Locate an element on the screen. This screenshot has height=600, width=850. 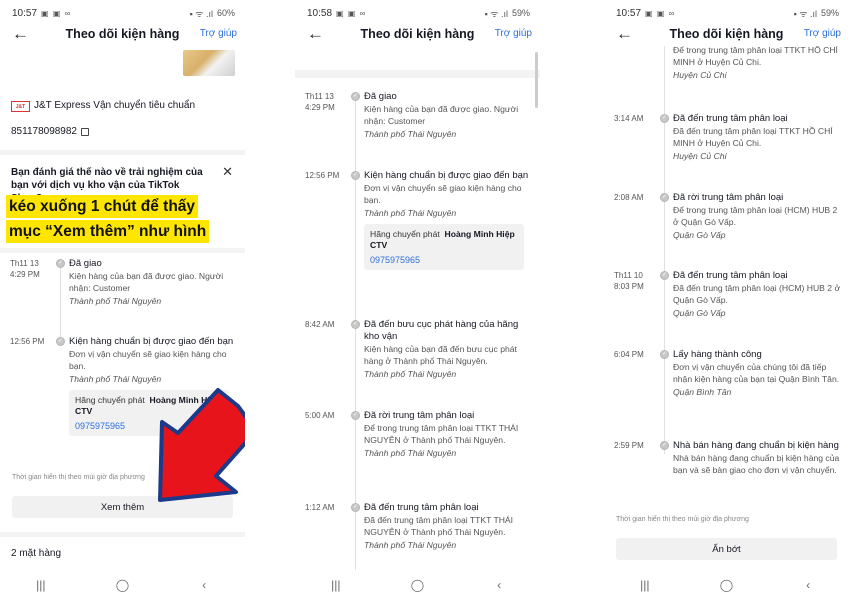
status-right: ▪ ᯤ .ıl 60% is located at coordinates (212, 13).